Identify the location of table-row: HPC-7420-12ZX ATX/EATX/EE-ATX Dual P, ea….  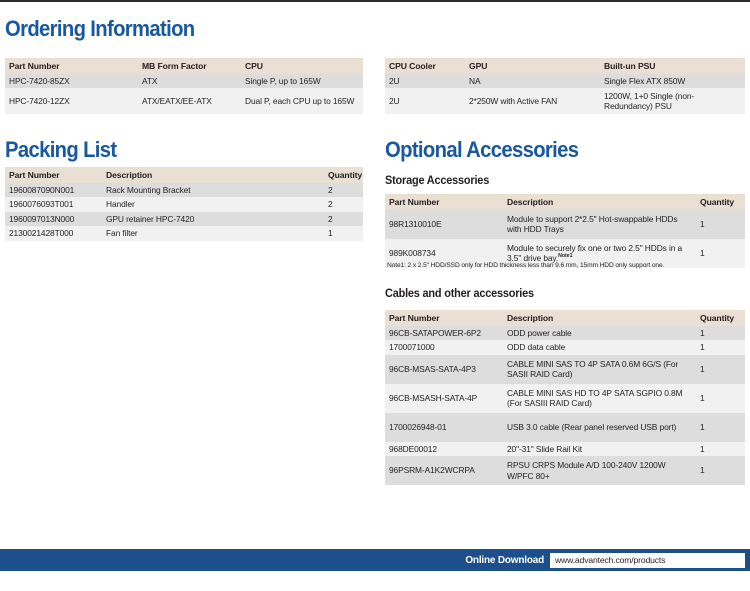
(184, 101).